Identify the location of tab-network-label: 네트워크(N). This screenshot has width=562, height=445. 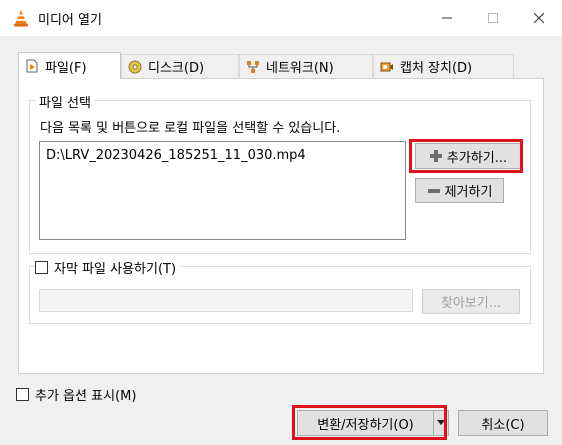
(300, 68).